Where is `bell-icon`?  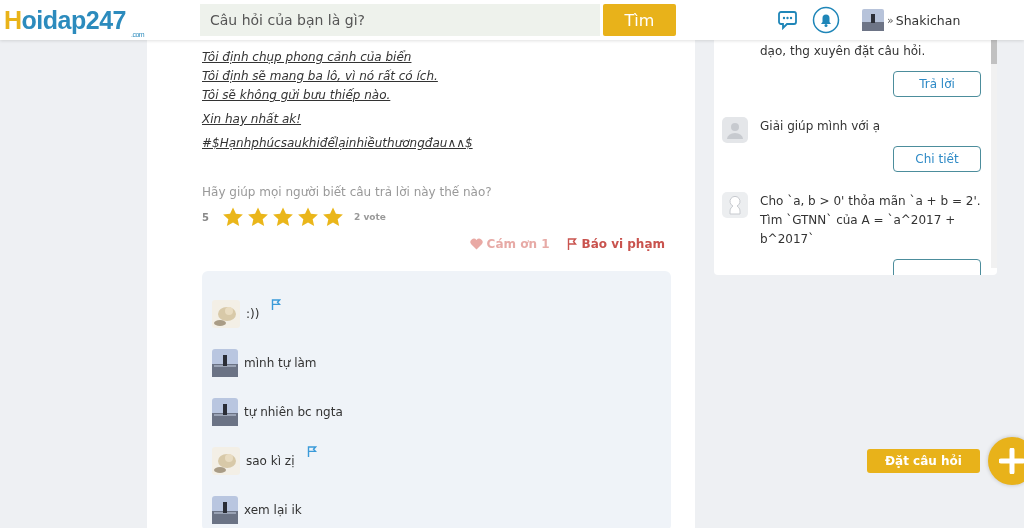 bell-icon is located at coordinates (826, 20).